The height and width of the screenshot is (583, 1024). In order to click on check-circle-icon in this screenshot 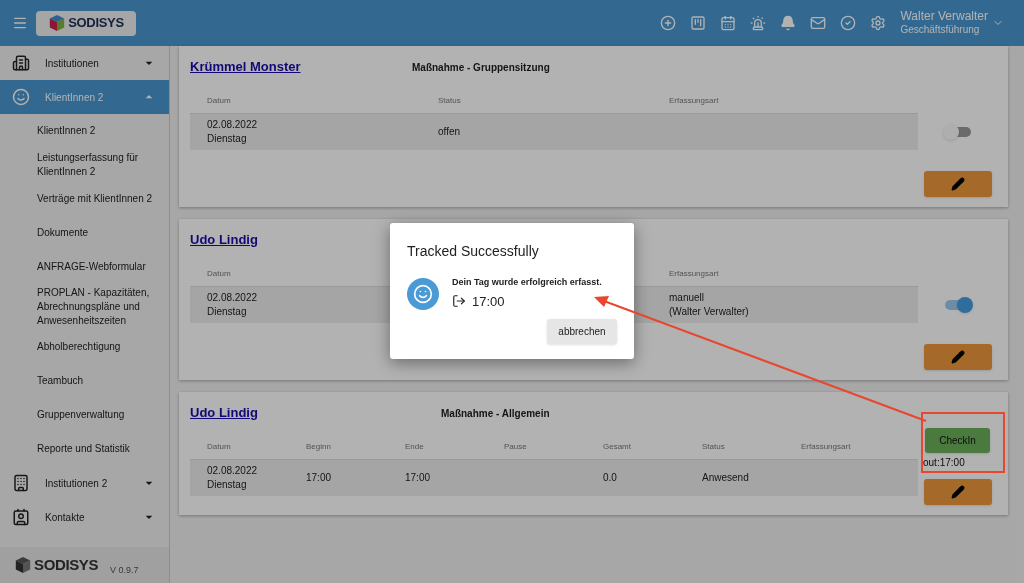, I will do `click(848, 23)`.